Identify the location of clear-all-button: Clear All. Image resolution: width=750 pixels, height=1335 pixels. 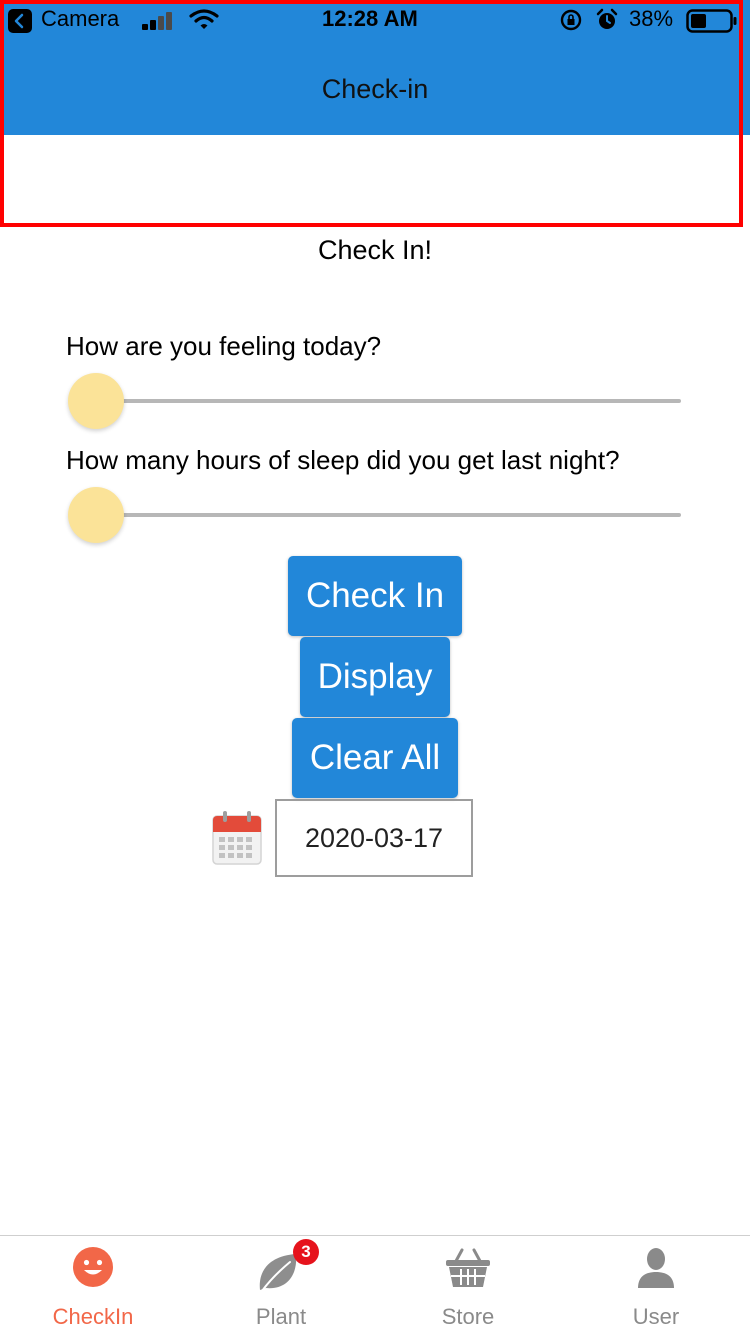
(375, 758).